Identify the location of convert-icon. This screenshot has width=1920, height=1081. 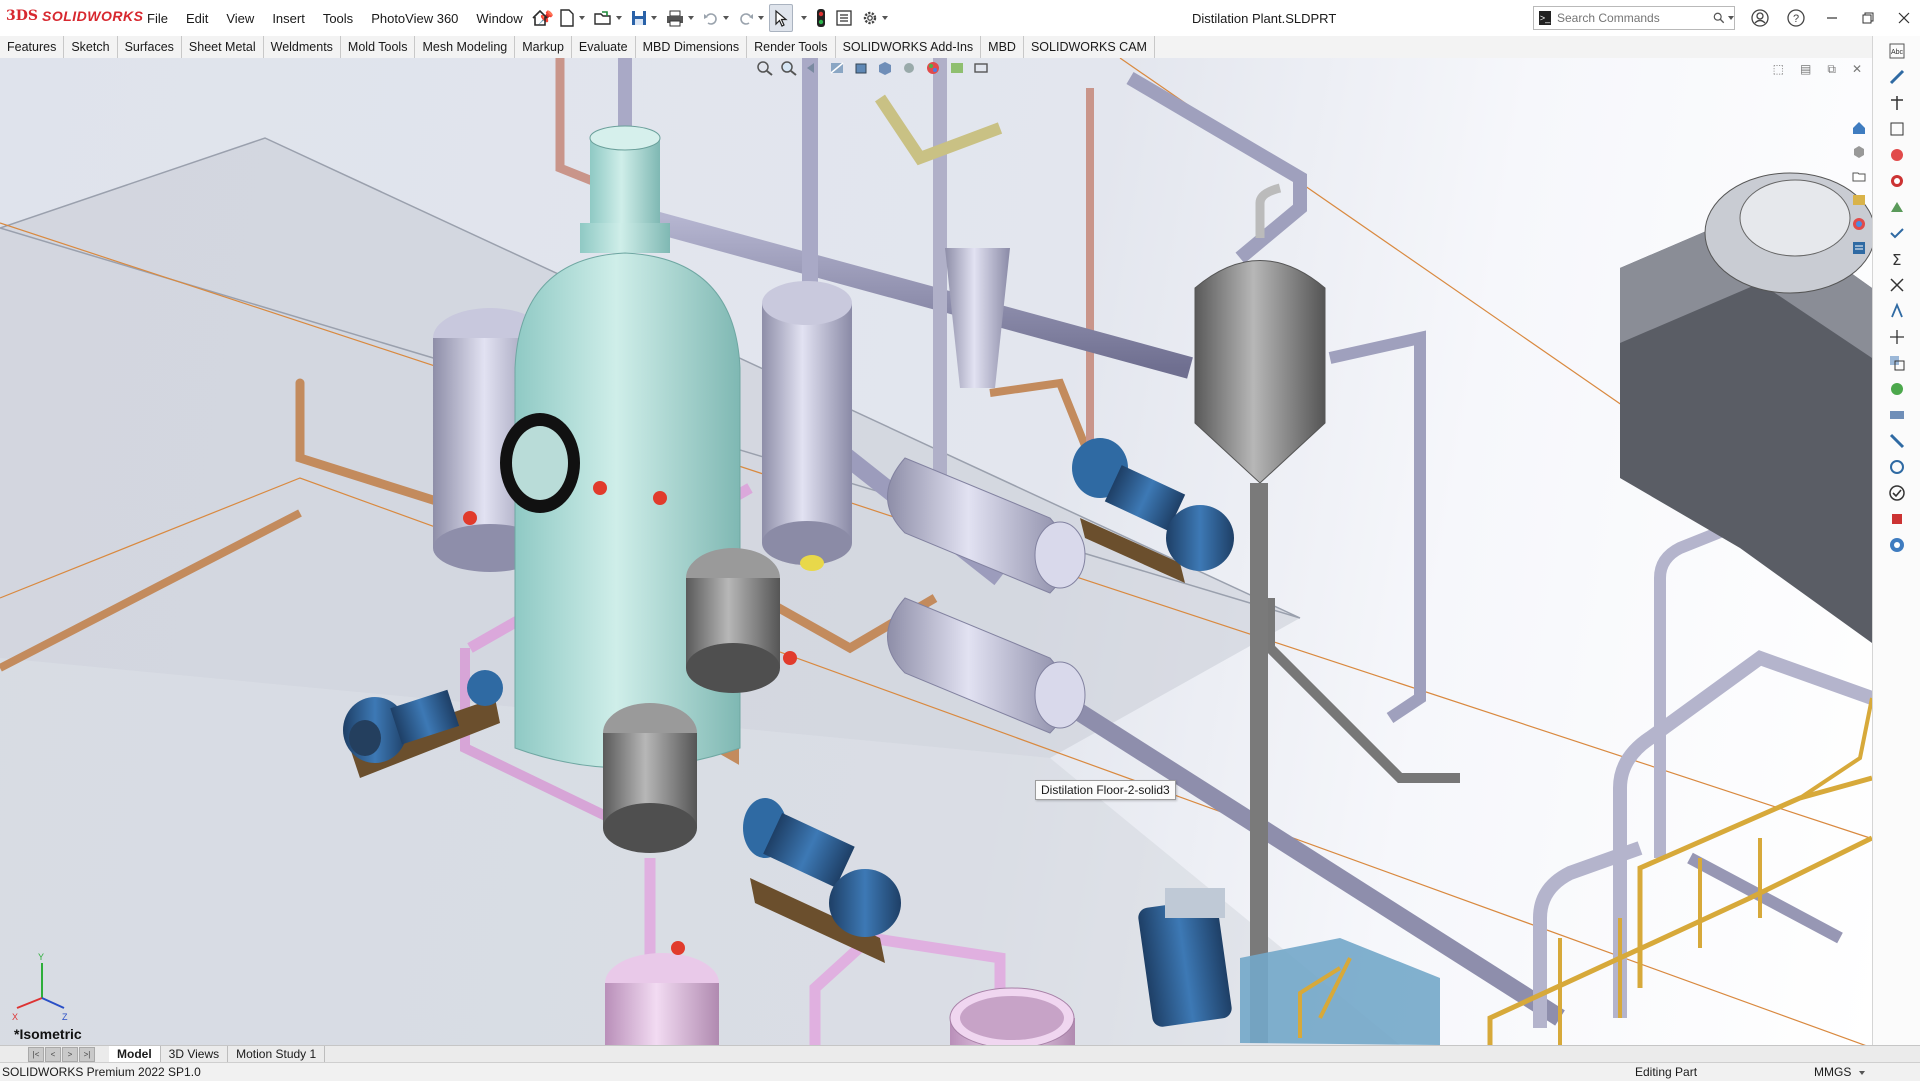
(1897, 467).